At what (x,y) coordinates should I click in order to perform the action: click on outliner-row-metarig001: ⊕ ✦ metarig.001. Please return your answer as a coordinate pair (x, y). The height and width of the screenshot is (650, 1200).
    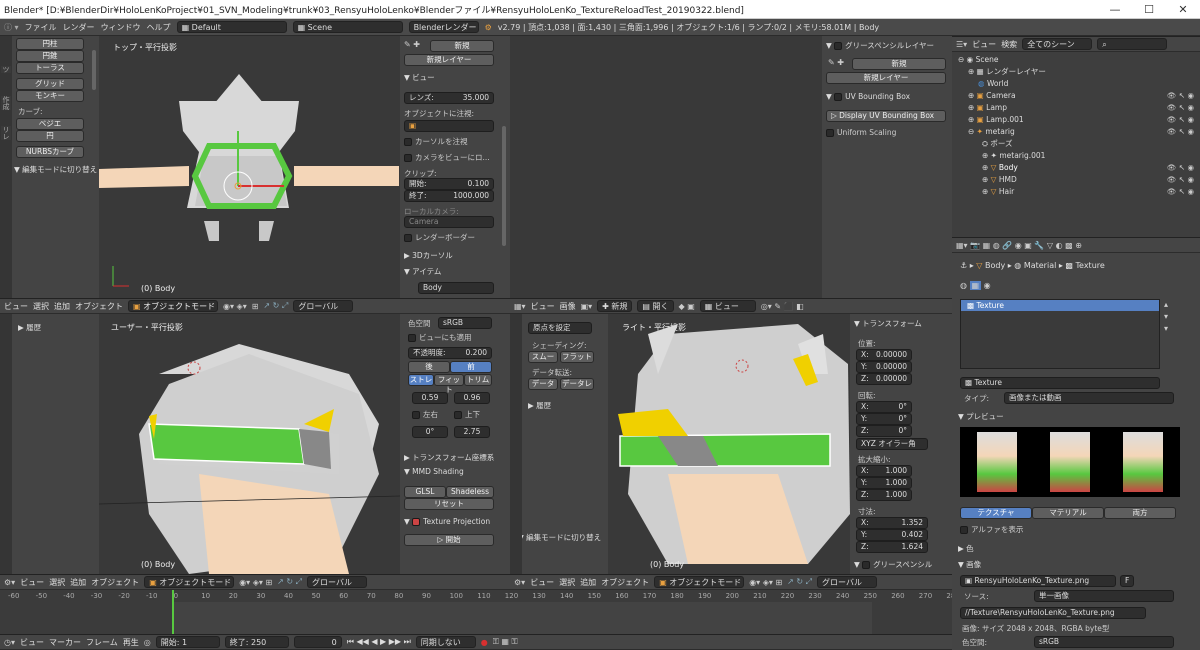
    Looking at the image, I should click on (1013, 156).